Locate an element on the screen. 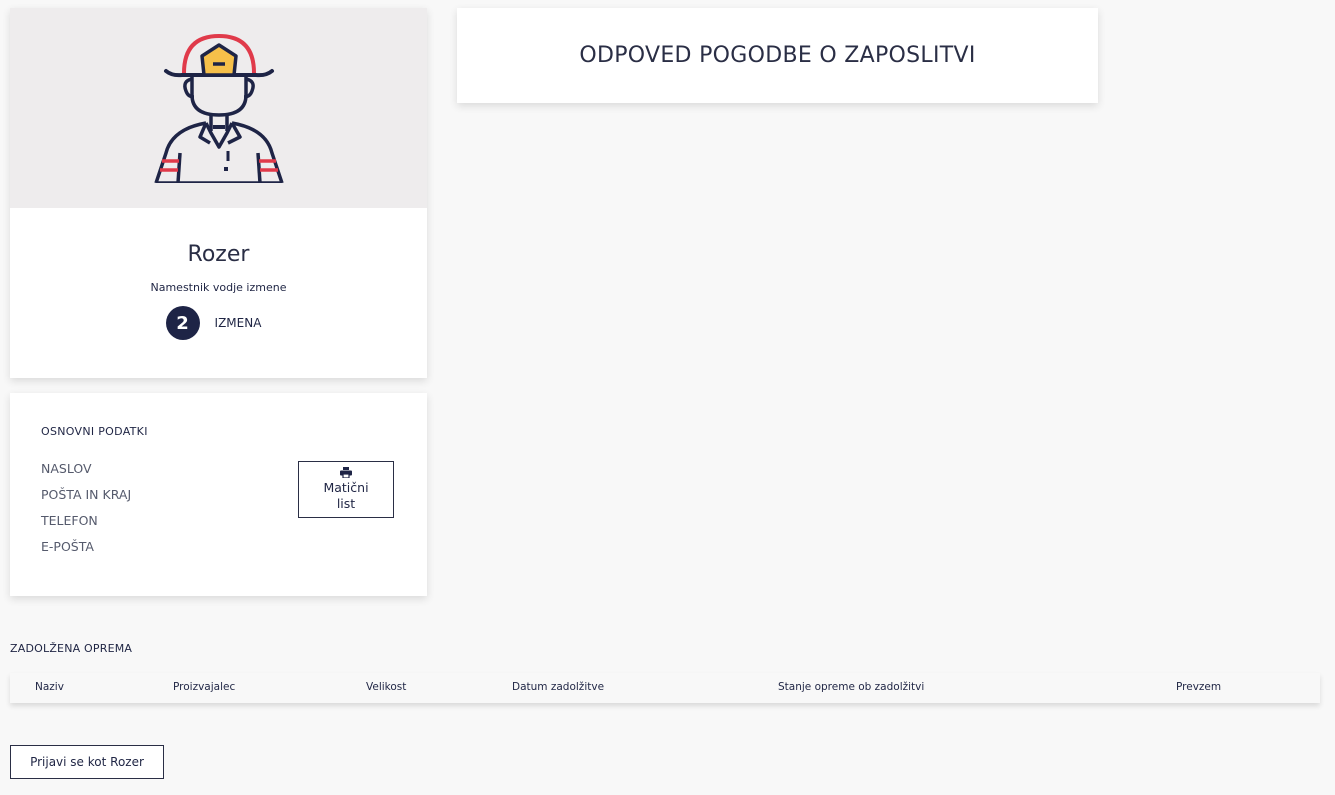  profile-card: Rozer Namestnik vodje izmene 2 IZMENA is located at coordinates (218, 193).